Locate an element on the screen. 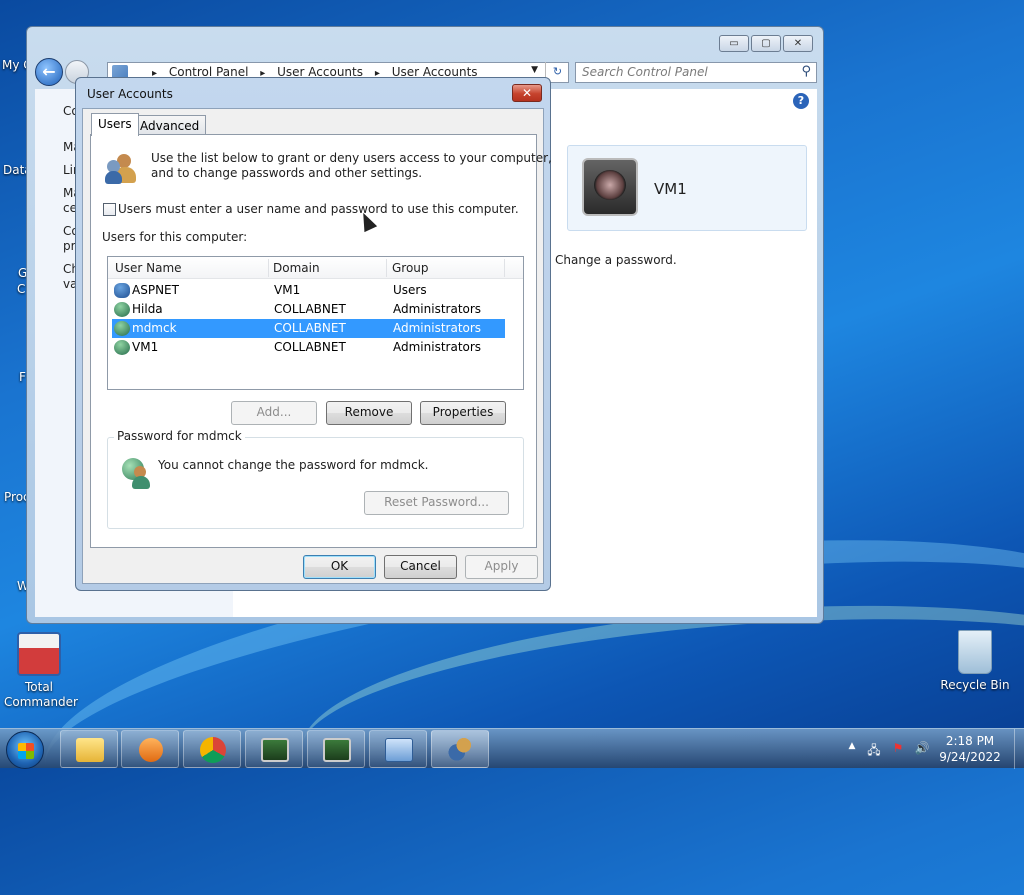 Image resolution: width=1024 pixels, height=895 pixels. account-picture is located at coordinates (610, 187).